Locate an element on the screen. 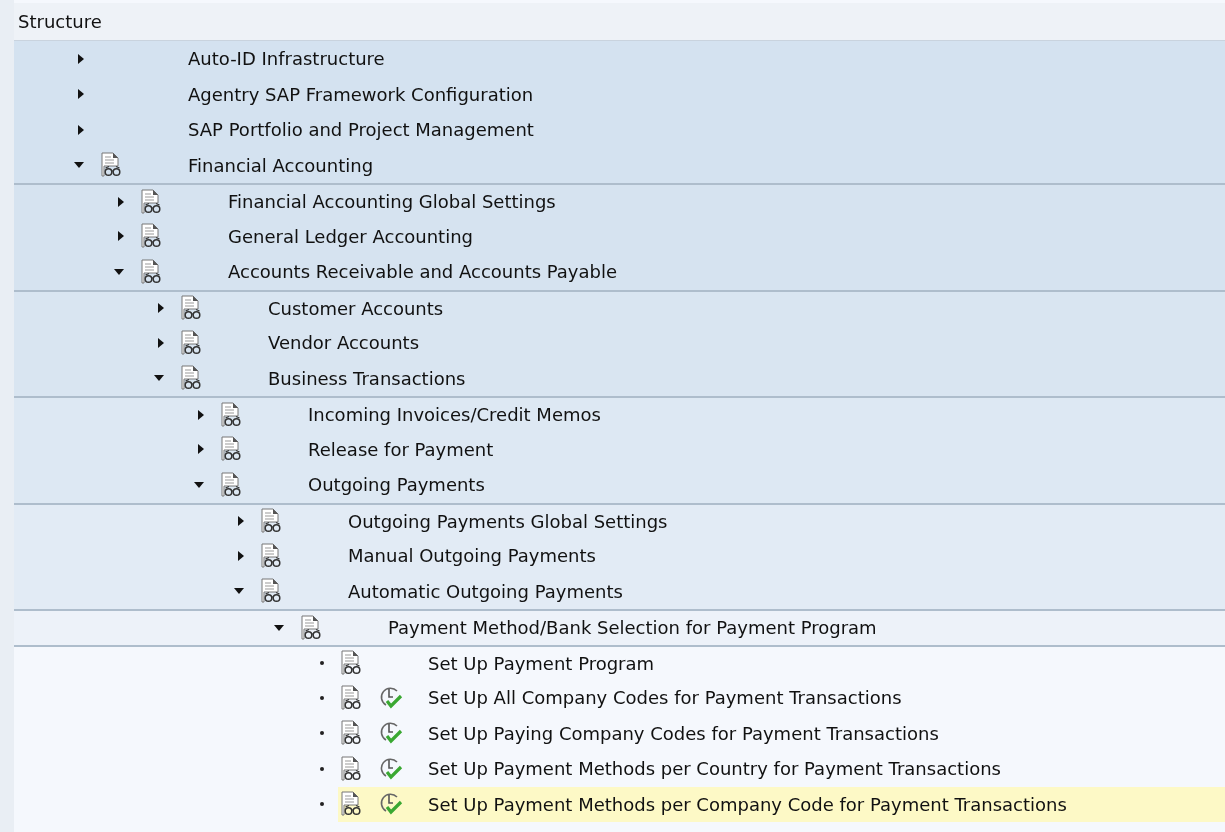  tree-item-label: Set Up All Company Codes for Payment Transactions is located at coordinates (665, 698).